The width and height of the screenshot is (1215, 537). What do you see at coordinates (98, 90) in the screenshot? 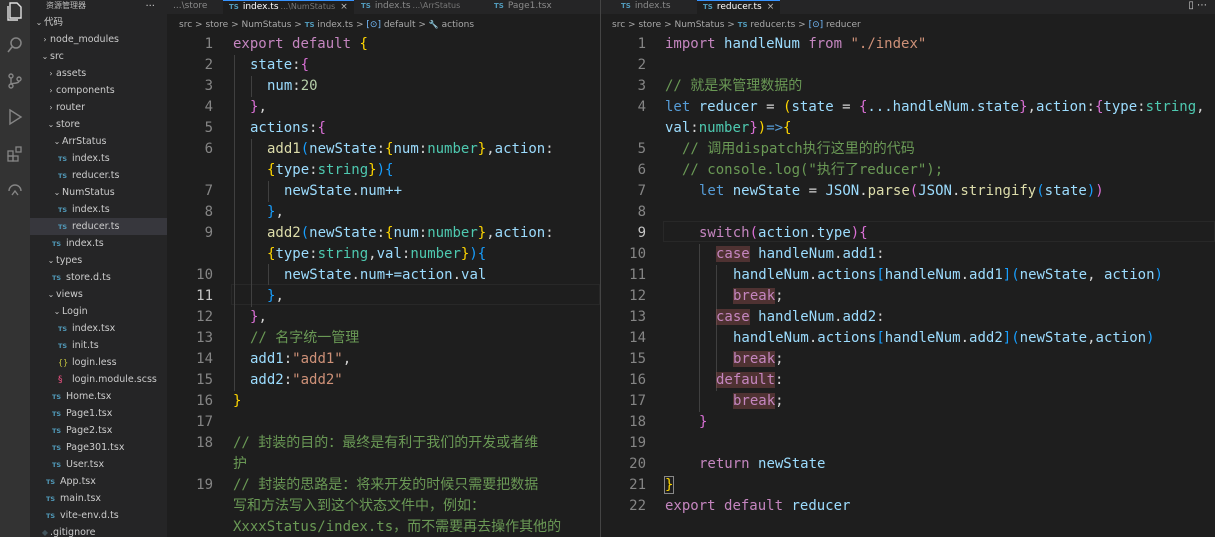
I see `tree-item: › components` at bounding box center [98, 90].